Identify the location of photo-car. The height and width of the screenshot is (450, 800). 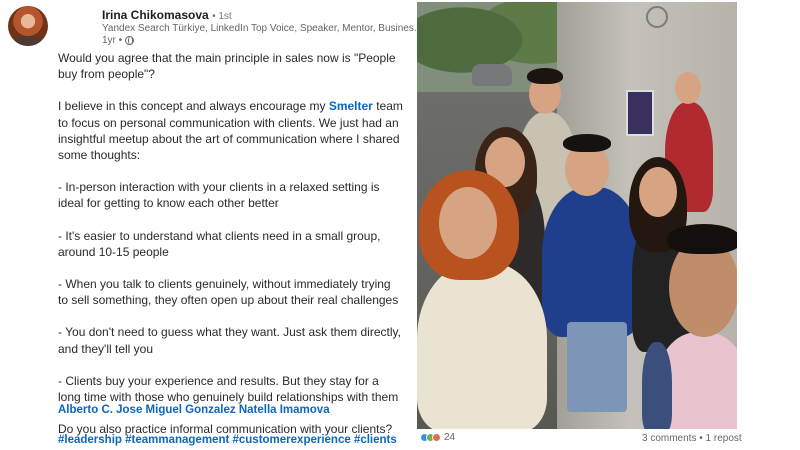
(492, 75).